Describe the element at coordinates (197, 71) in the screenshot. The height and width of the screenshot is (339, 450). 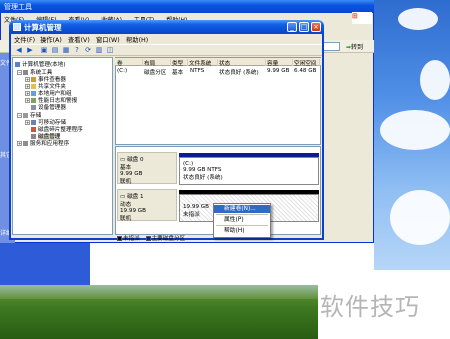
I see `cell-filesystem: NTFS` at that location.